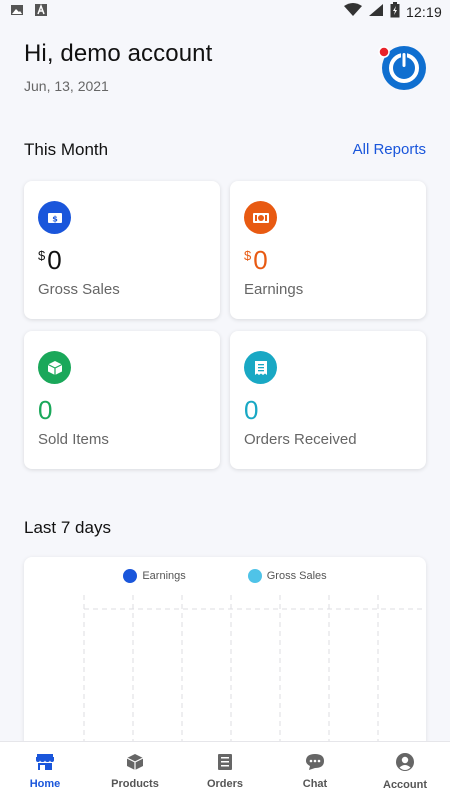 The image size is (450, 800). I want to click on nav-item-account: Account, so click(405, 771).